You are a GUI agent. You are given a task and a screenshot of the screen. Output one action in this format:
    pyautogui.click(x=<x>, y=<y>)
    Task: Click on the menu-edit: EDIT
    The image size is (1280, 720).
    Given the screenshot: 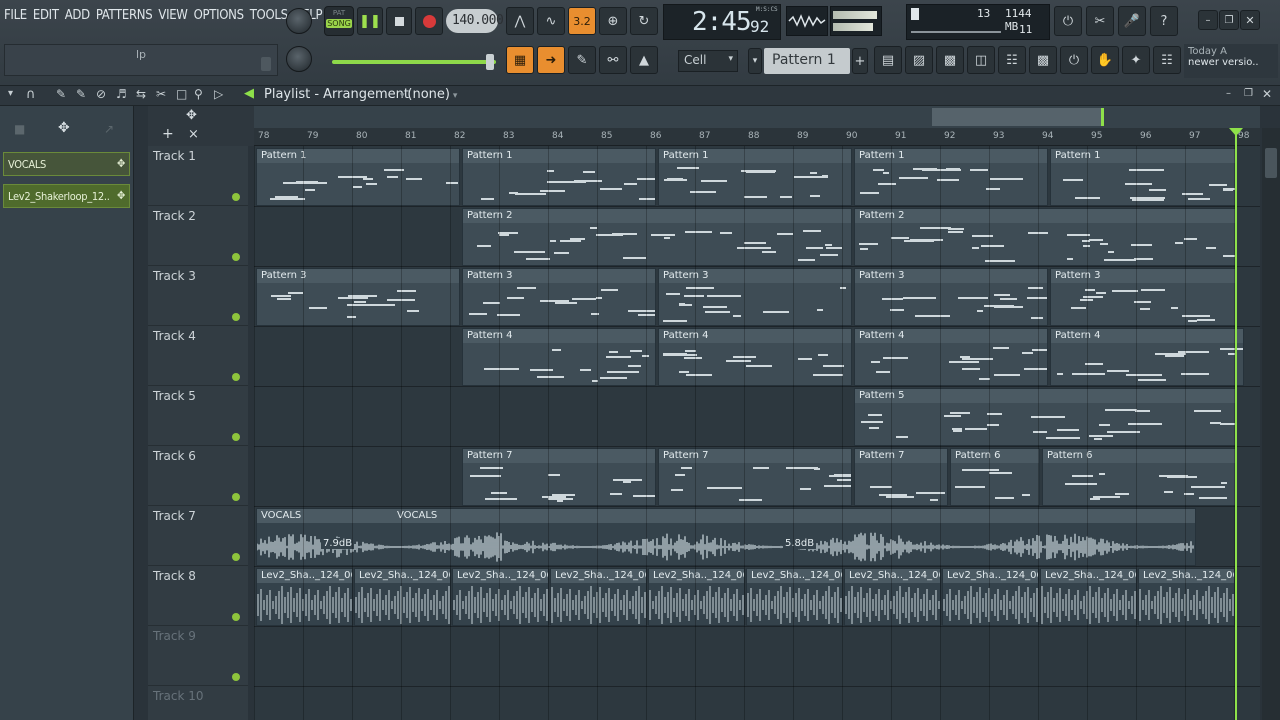 What is the action you would take?
    pyautogui.click(x=46, y=15)
    